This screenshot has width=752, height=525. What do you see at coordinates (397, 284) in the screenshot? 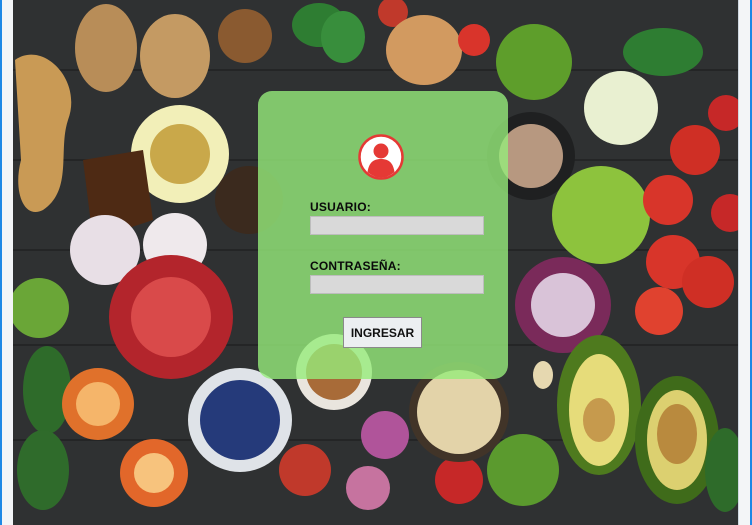
I see `password-input` at bounding box center [397, 284].